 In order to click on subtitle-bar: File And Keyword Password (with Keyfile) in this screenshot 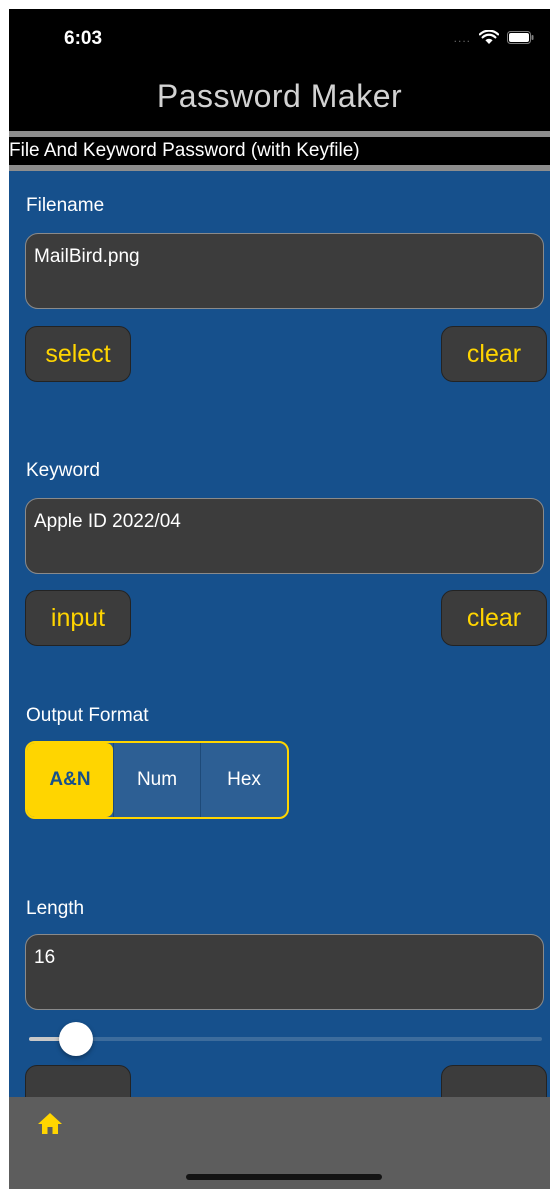, I will do `click(279, 151)`.